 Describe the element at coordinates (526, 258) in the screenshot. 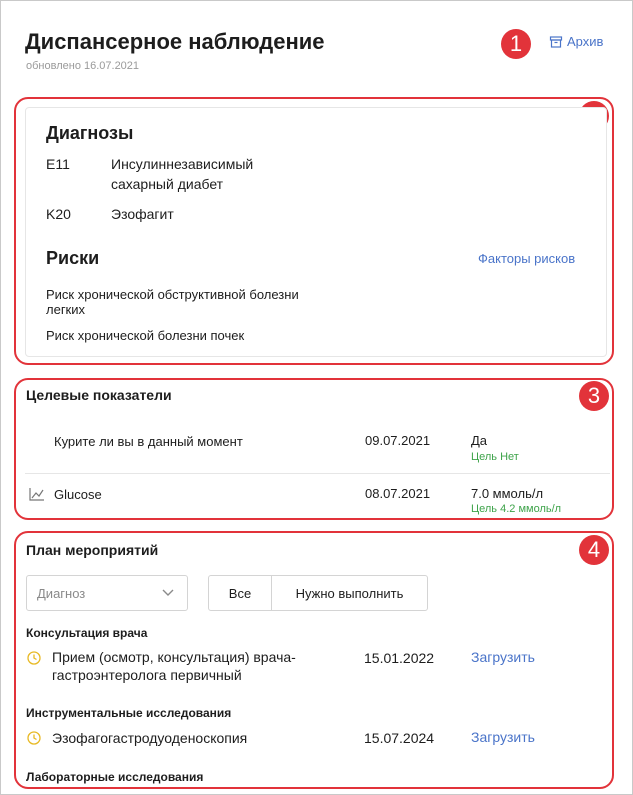

I see `risk-factors-link: Факторы рисков` at that location.